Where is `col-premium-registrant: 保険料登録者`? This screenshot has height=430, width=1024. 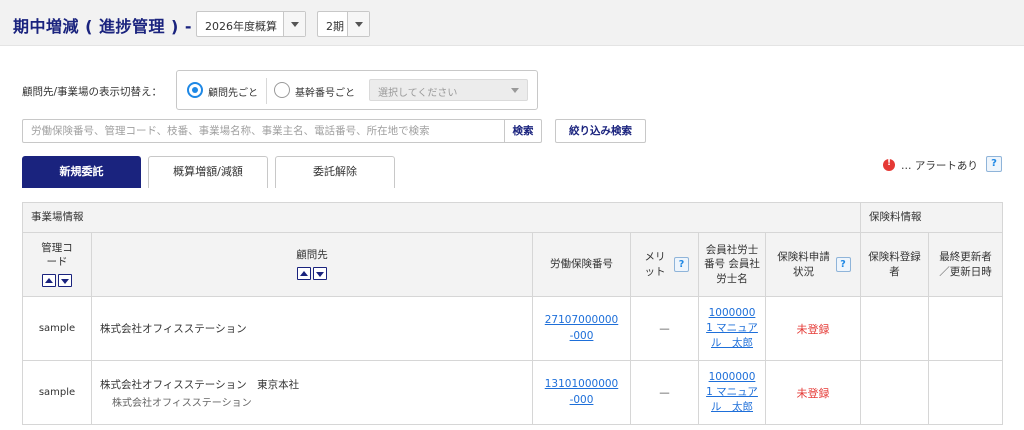 col-premium-registrant: 保険料登録者 is located at coordinates (895, 264).